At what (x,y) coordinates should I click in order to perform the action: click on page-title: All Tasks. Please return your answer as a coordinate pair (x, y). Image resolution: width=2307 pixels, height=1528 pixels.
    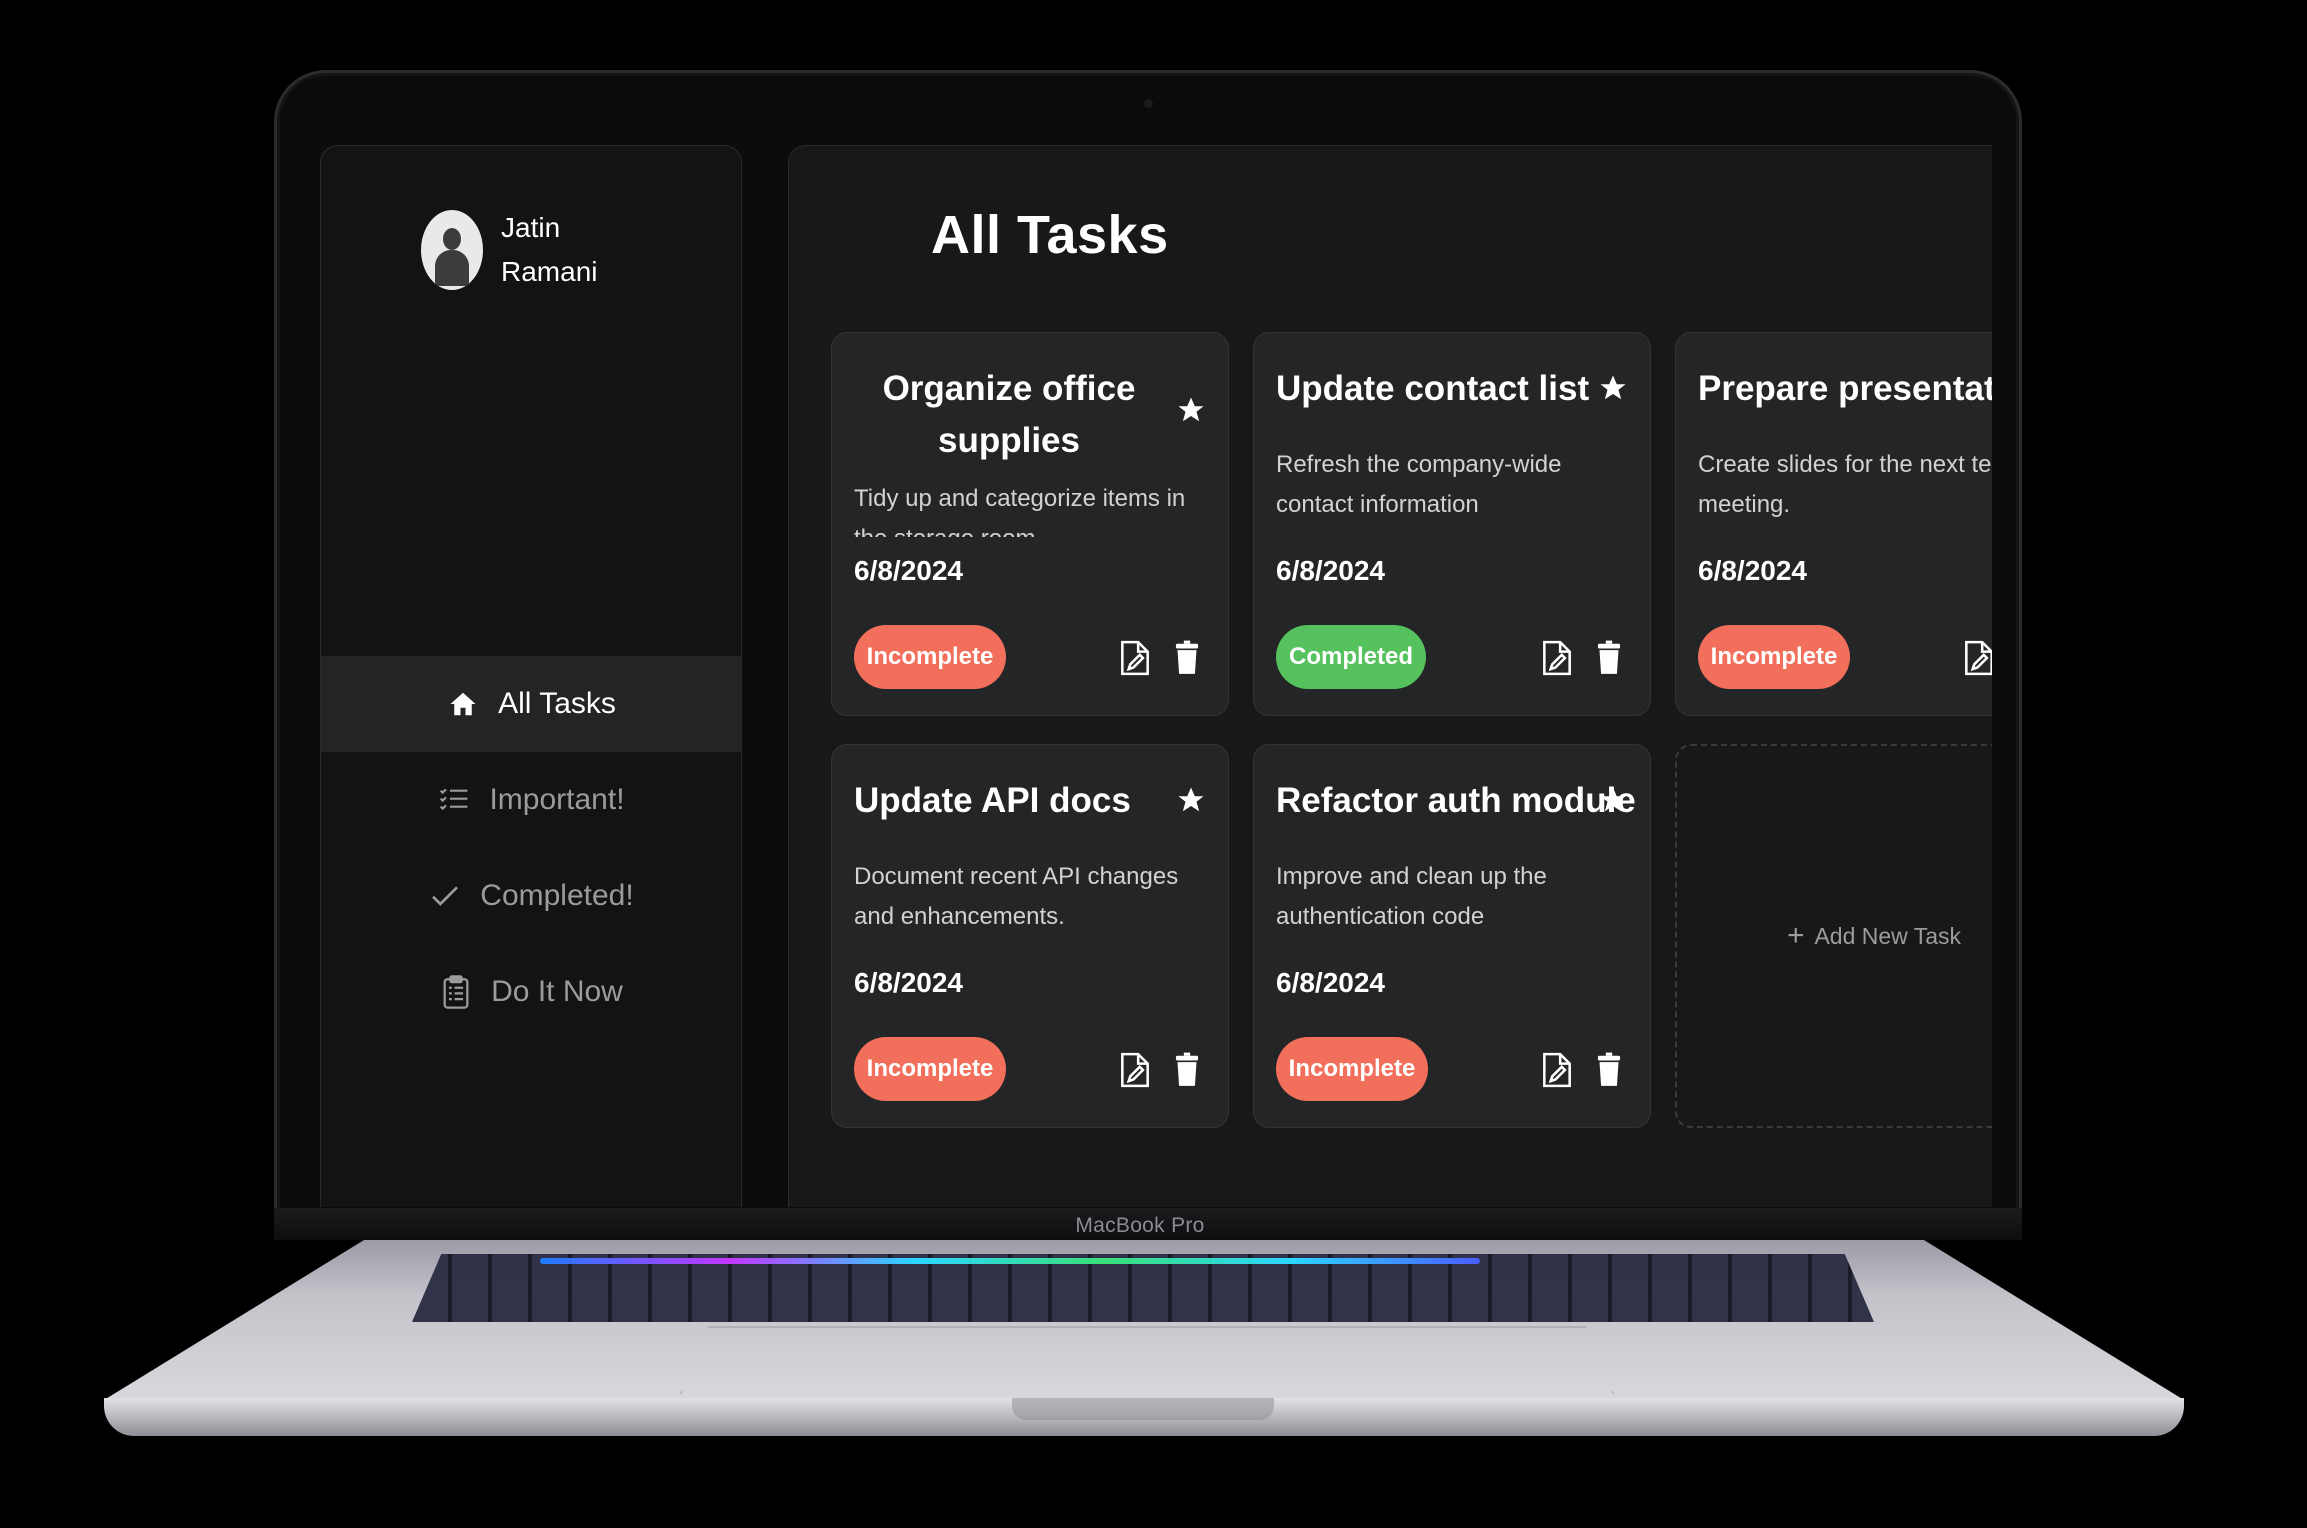
    Looking at the image, I should click on (1050, 235).